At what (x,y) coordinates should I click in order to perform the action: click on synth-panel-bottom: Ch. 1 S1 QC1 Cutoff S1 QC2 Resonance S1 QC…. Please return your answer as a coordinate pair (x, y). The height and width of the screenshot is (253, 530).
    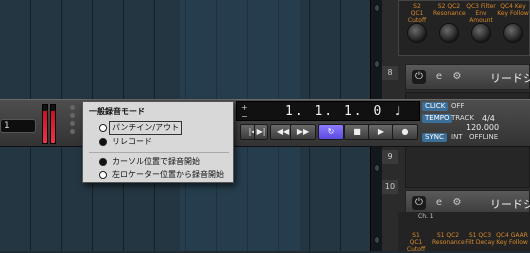
    Looking at the image, I should click on (464, 232).